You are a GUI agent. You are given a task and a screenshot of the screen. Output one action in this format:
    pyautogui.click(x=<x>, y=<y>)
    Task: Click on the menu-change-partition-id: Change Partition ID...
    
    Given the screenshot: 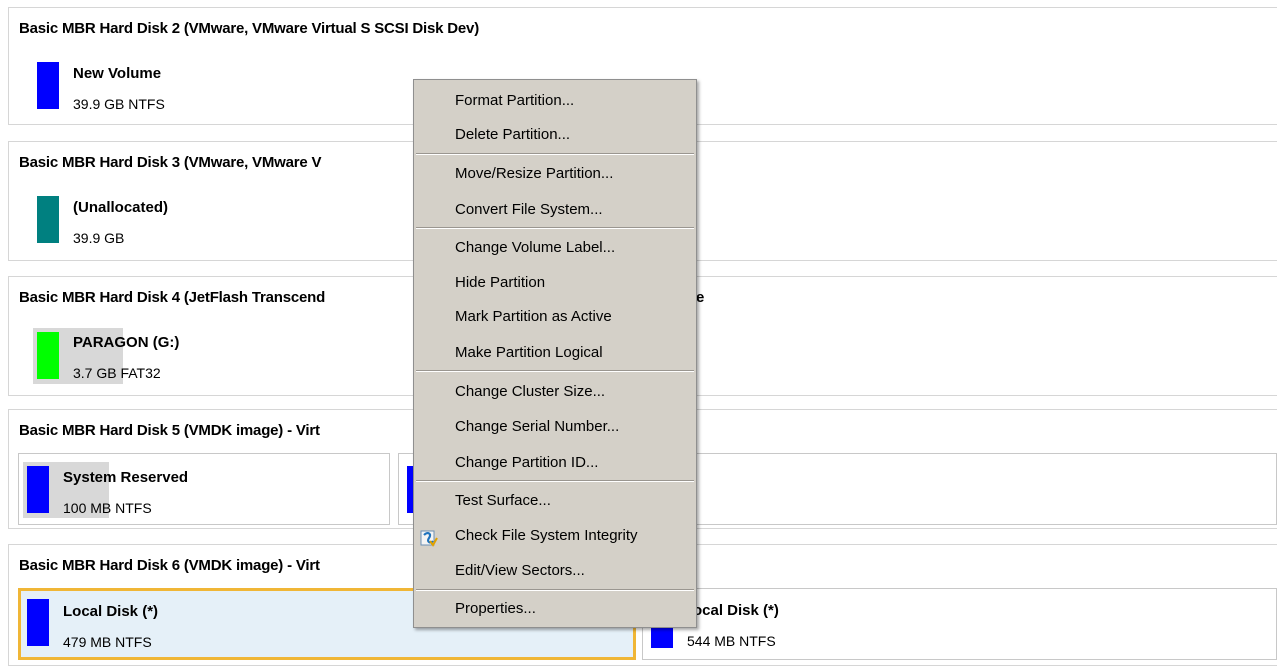 What is the action you would take?
    pyautogui.click(x=555, y=463)
    